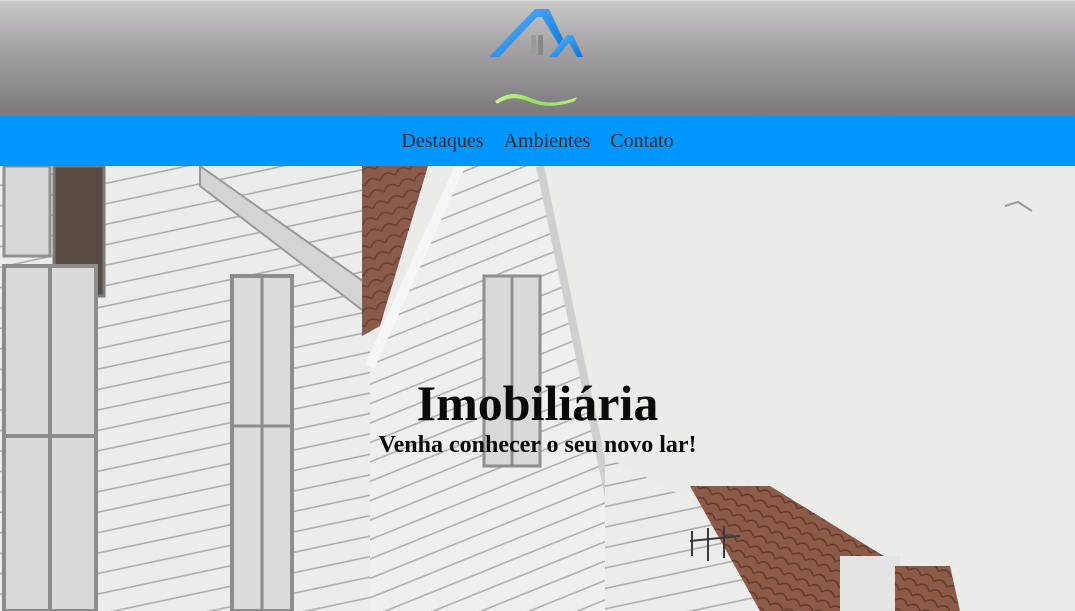 The image size is (1075, 611). I want to click on hero-subtitle: Venha conhecer o seu novo lar!, so click(537, 445).